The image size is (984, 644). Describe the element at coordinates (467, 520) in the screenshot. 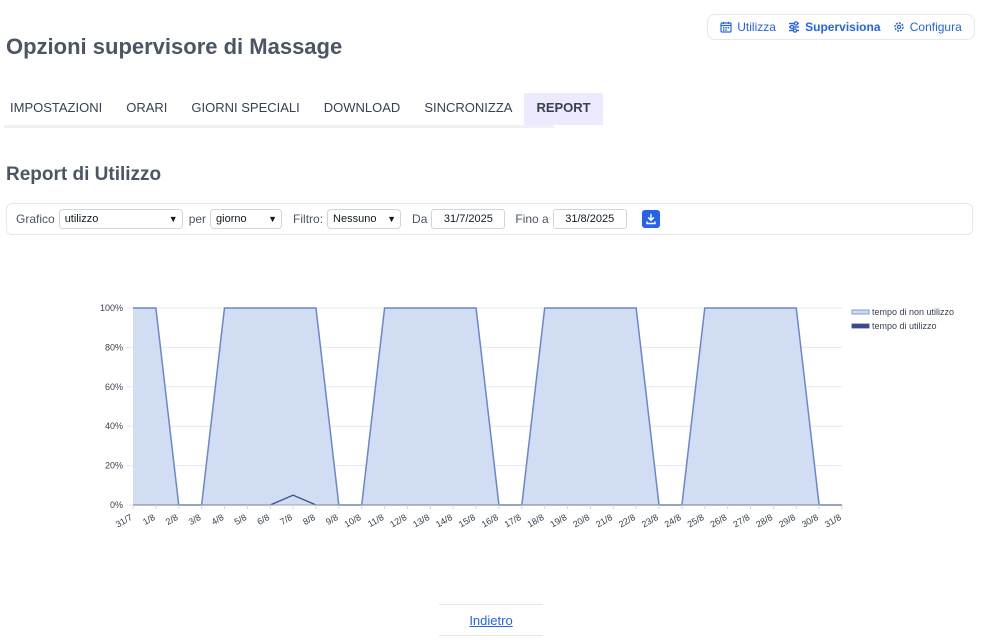

I see `x-tick-label: 15/8` at that location.